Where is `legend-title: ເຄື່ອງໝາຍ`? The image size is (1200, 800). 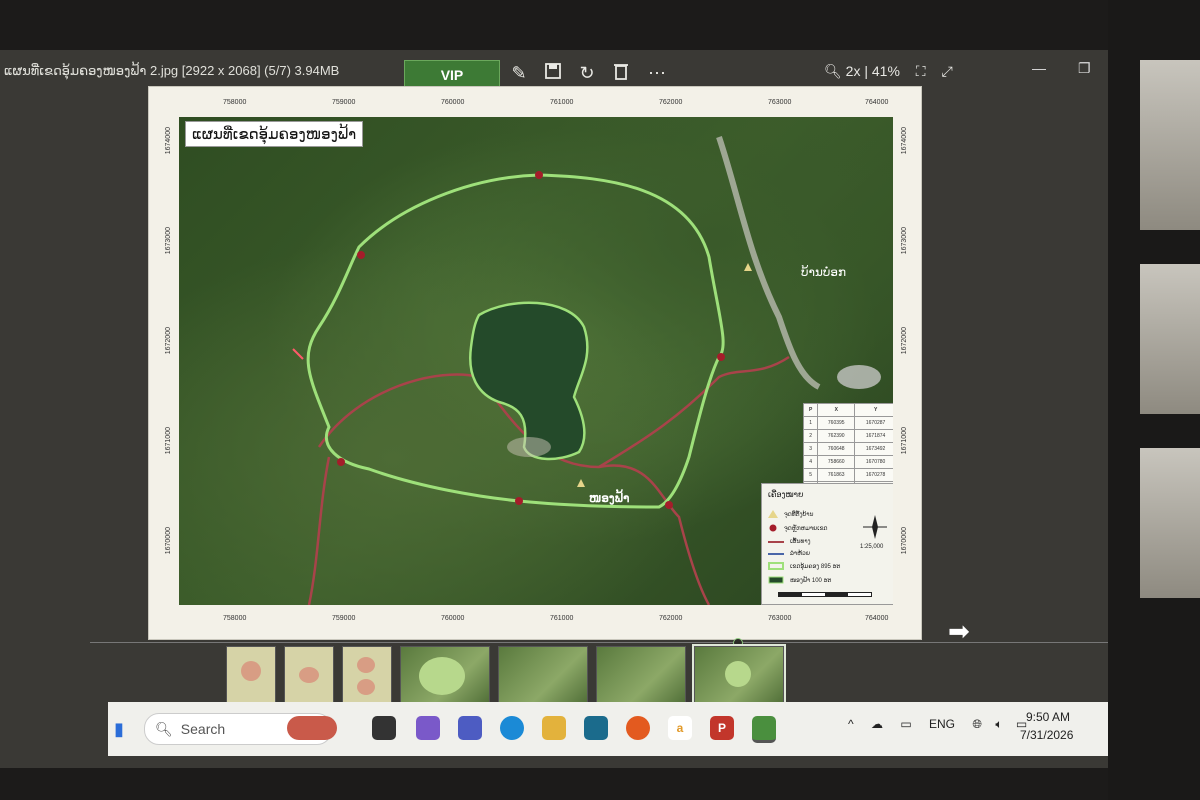 legend-title: ເຄື່ອງໝາຍ is located at coordinates (786, 494).